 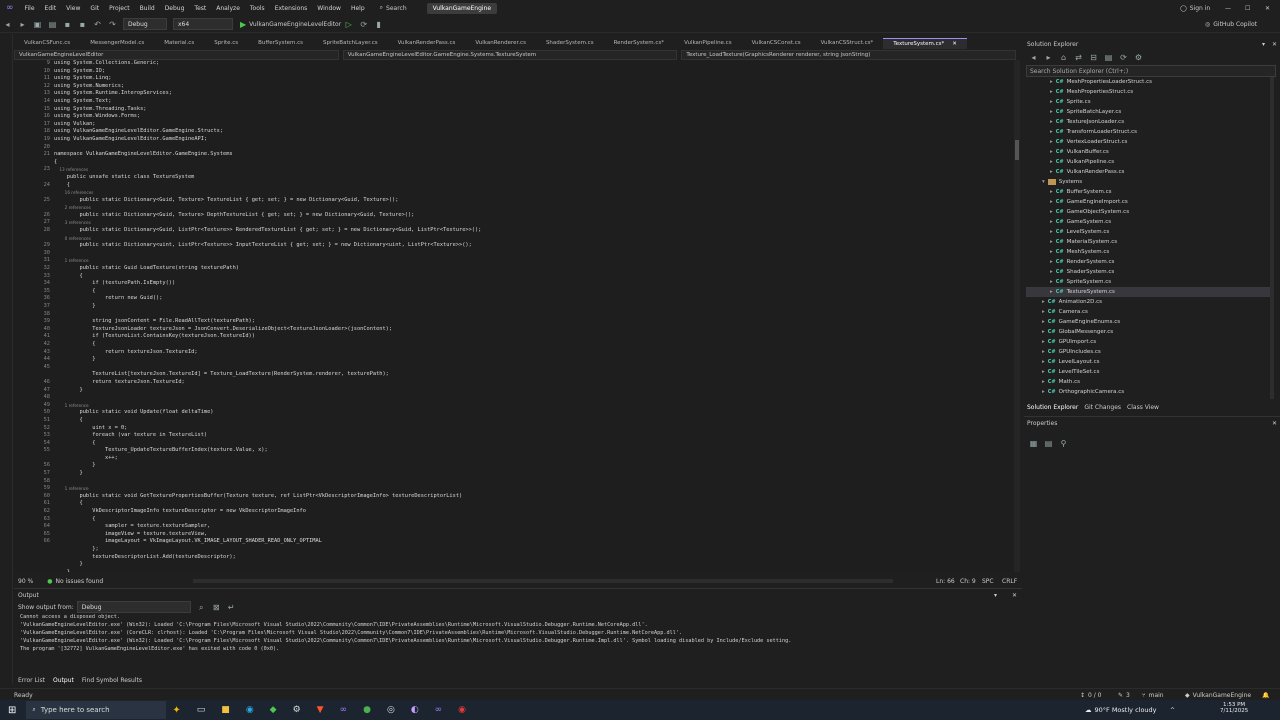 I want to click on solution-tree-item: ▸ C# LevelSystem.cs, so click(x=1149, y=232).